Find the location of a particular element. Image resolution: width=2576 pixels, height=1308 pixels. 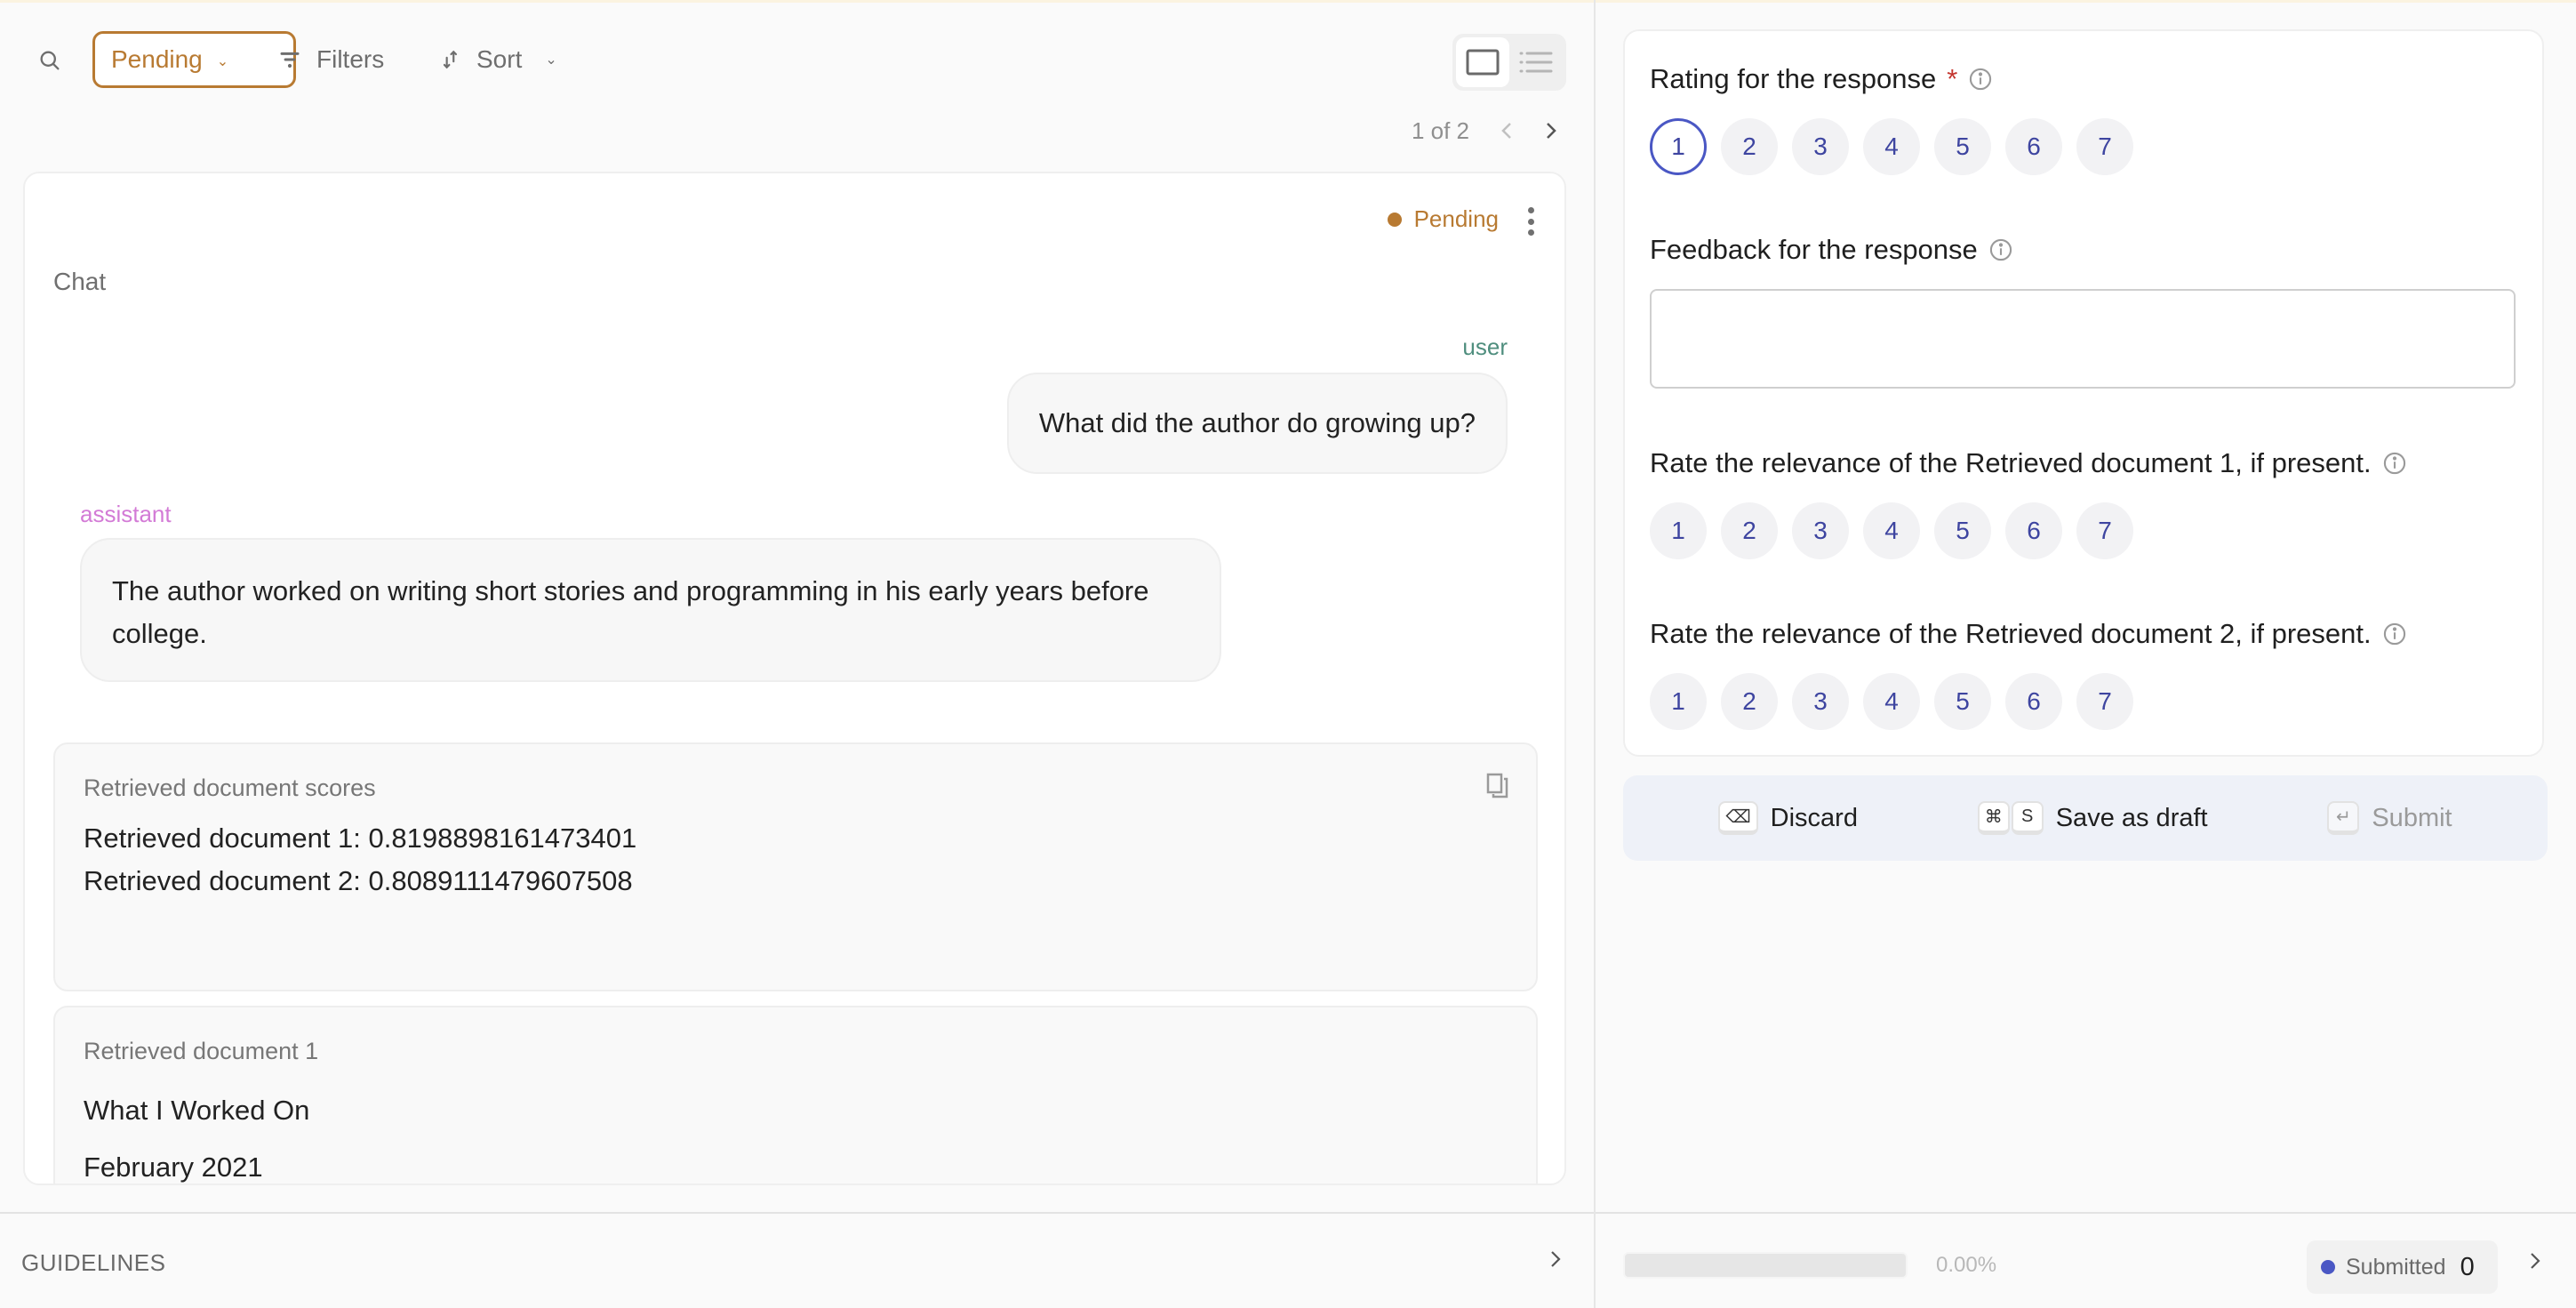

chevron-left-icon is located at coordinates (1506, 131).